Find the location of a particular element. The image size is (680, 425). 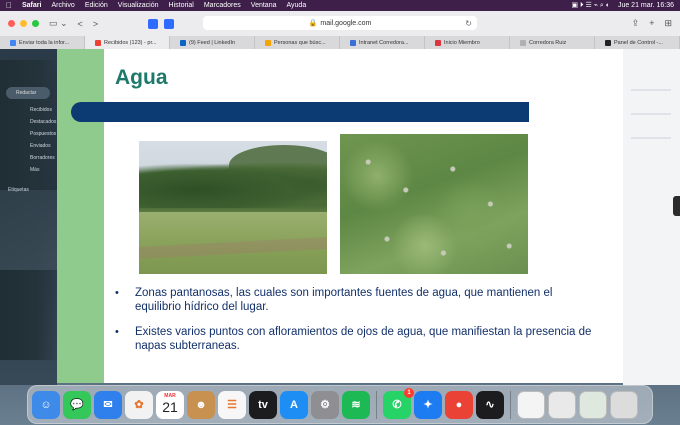

title-underline-bar is located at coordinates (300, 112).